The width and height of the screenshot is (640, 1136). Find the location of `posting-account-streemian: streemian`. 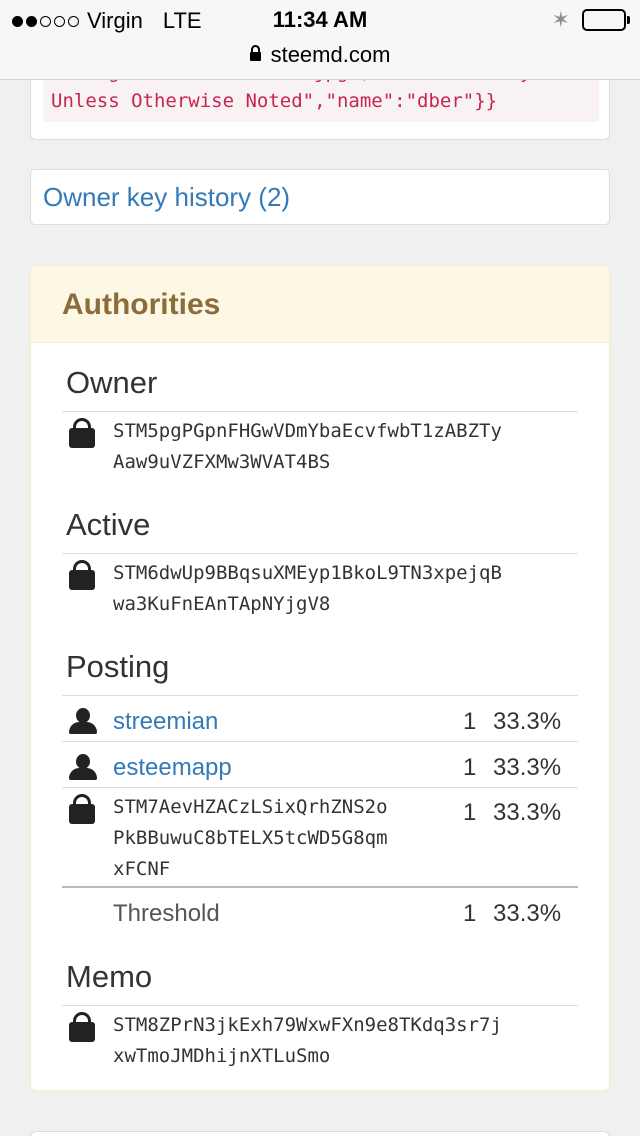

posting-account-streemian: streemian is located at coordinates (165, 722).